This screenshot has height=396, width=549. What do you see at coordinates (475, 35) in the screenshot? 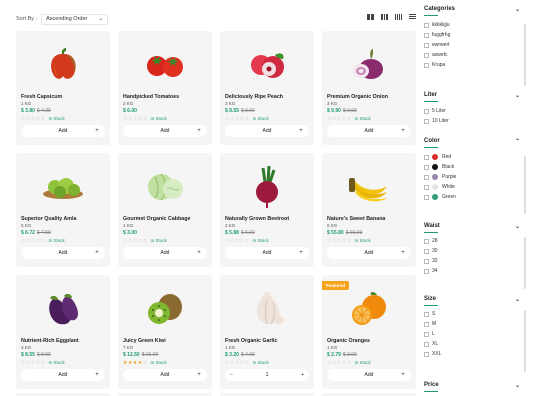
I see `cat-option: fuggfrhg` at bounding box center [475, 35].